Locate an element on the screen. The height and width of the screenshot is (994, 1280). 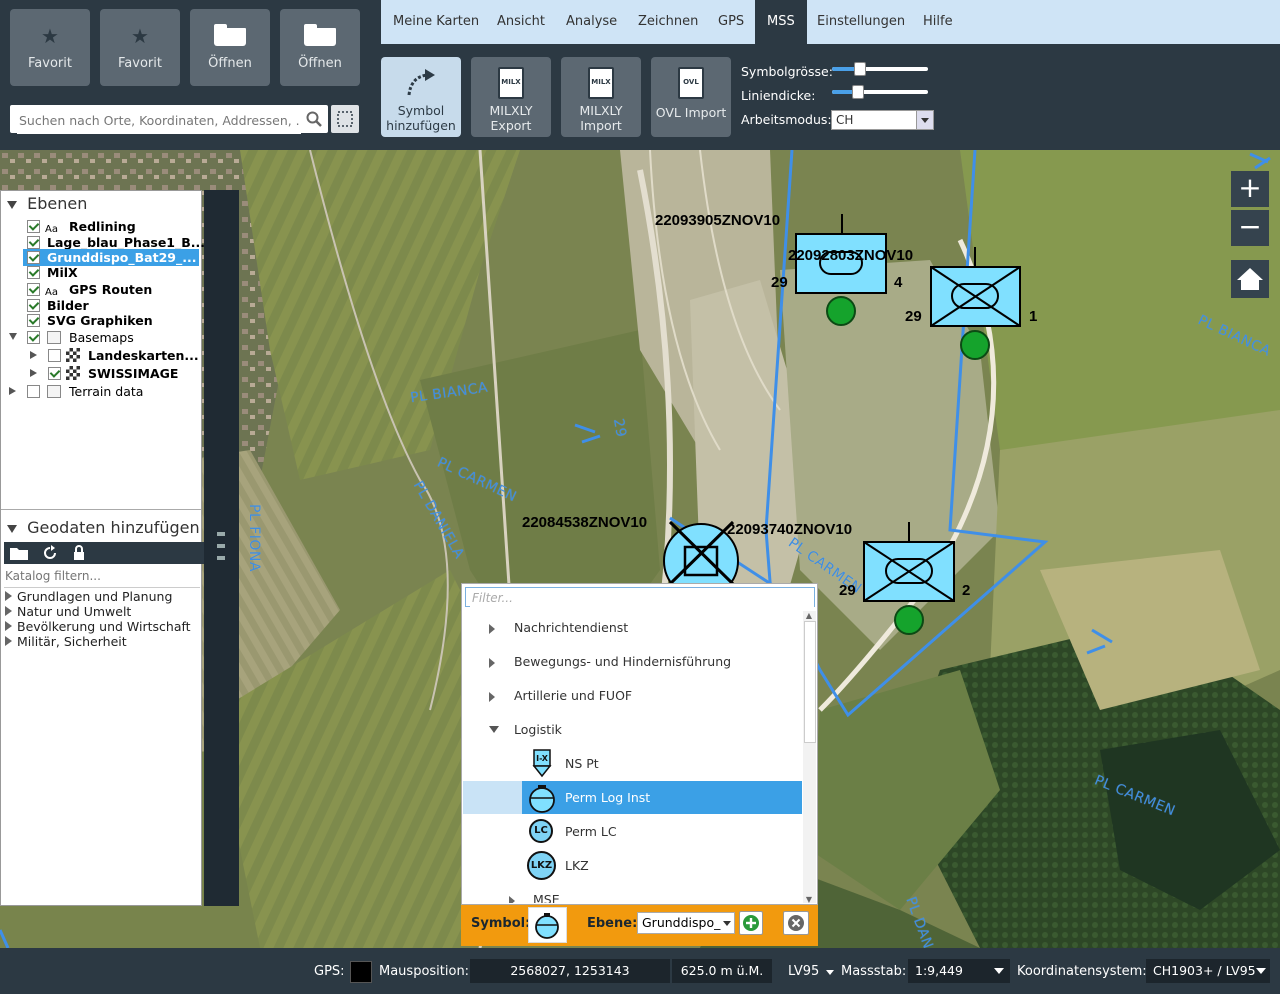
catalog-filter-input is located at coordinates (100, 576).